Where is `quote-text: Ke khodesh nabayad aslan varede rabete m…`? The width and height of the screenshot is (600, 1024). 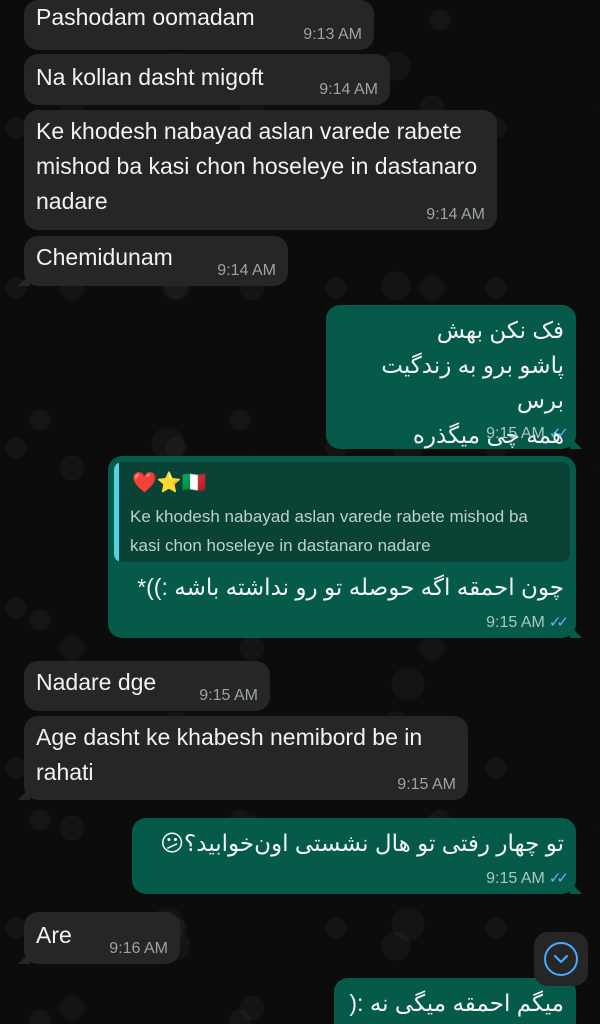 quote-text: Ke khodesh nabayad aslan varede rabete m… is located at coordinates (329, 531).